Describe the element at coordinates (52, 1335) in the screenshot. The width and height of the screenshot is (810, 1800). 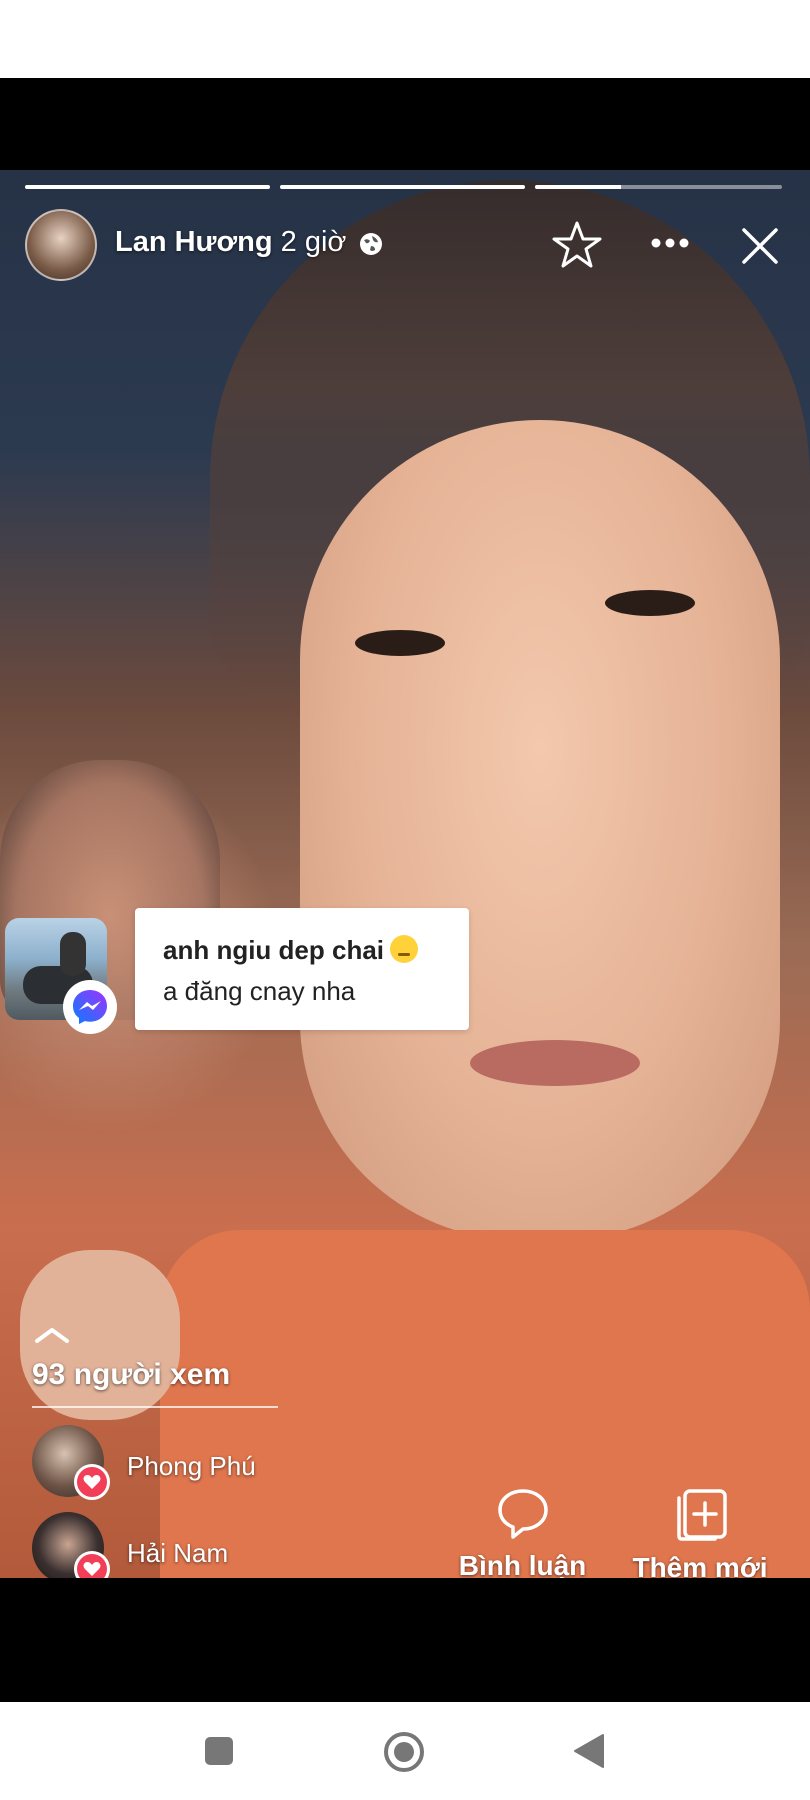
I see `chevron-up-icon` at that location.